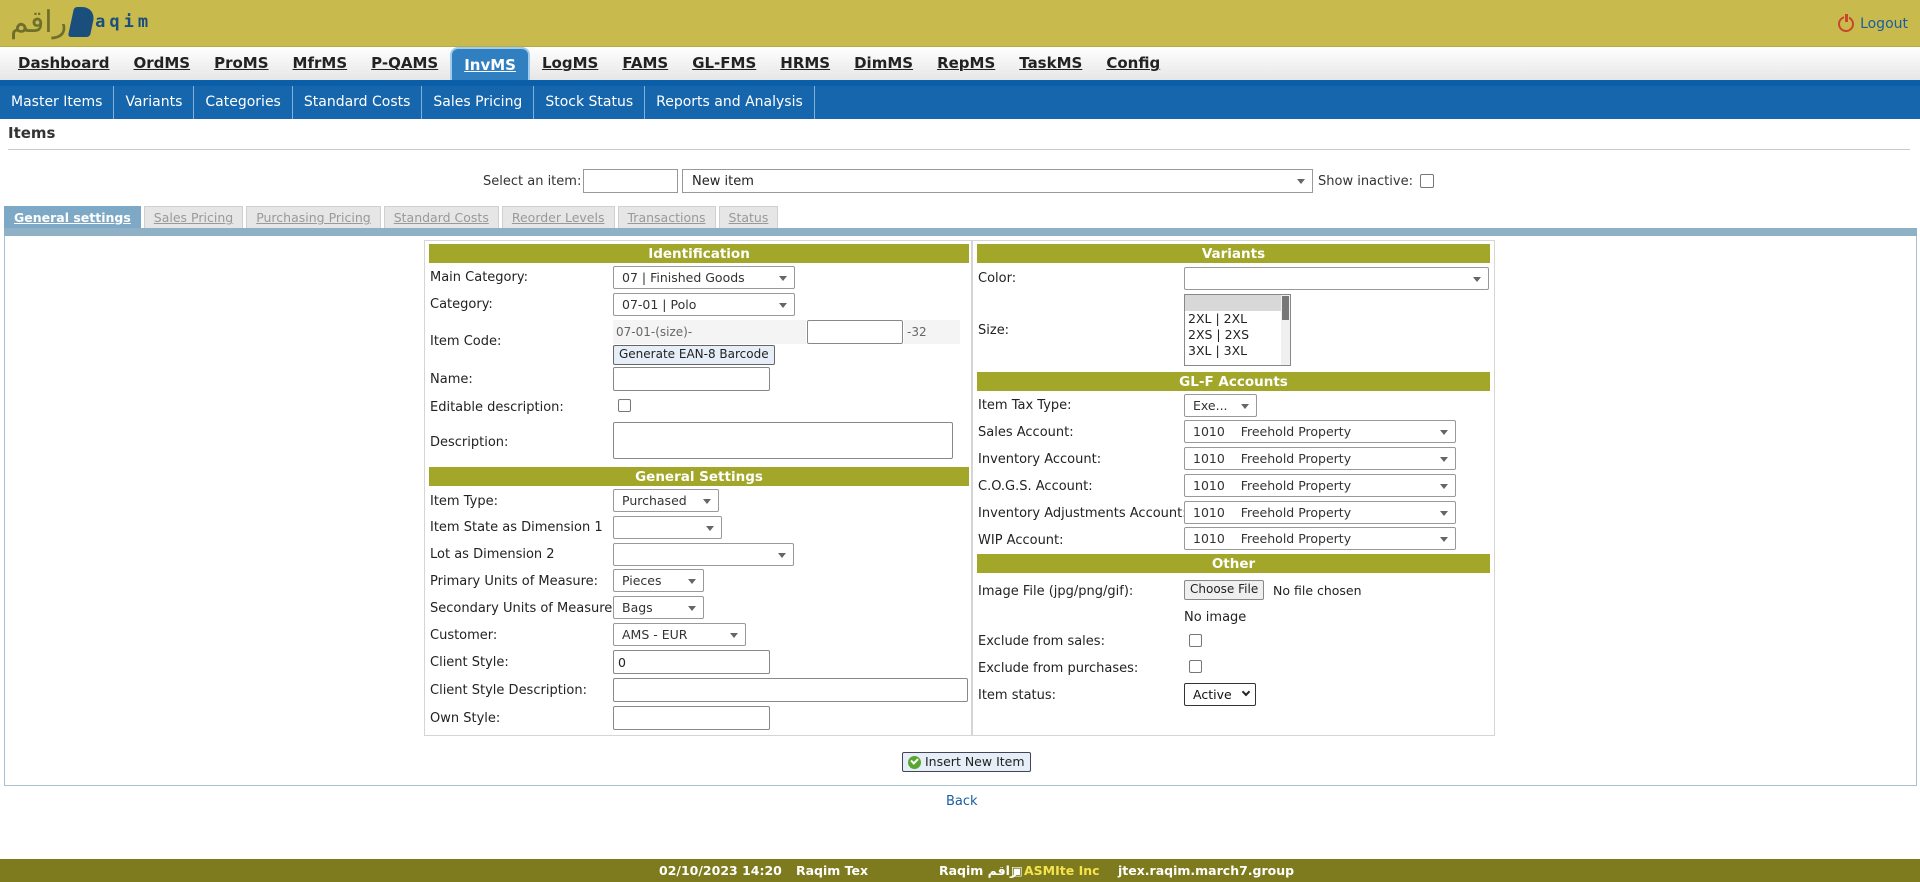 This screenshot has width=1920, height=882. I want to click on no-image-text: No image, so click(1215, 617).